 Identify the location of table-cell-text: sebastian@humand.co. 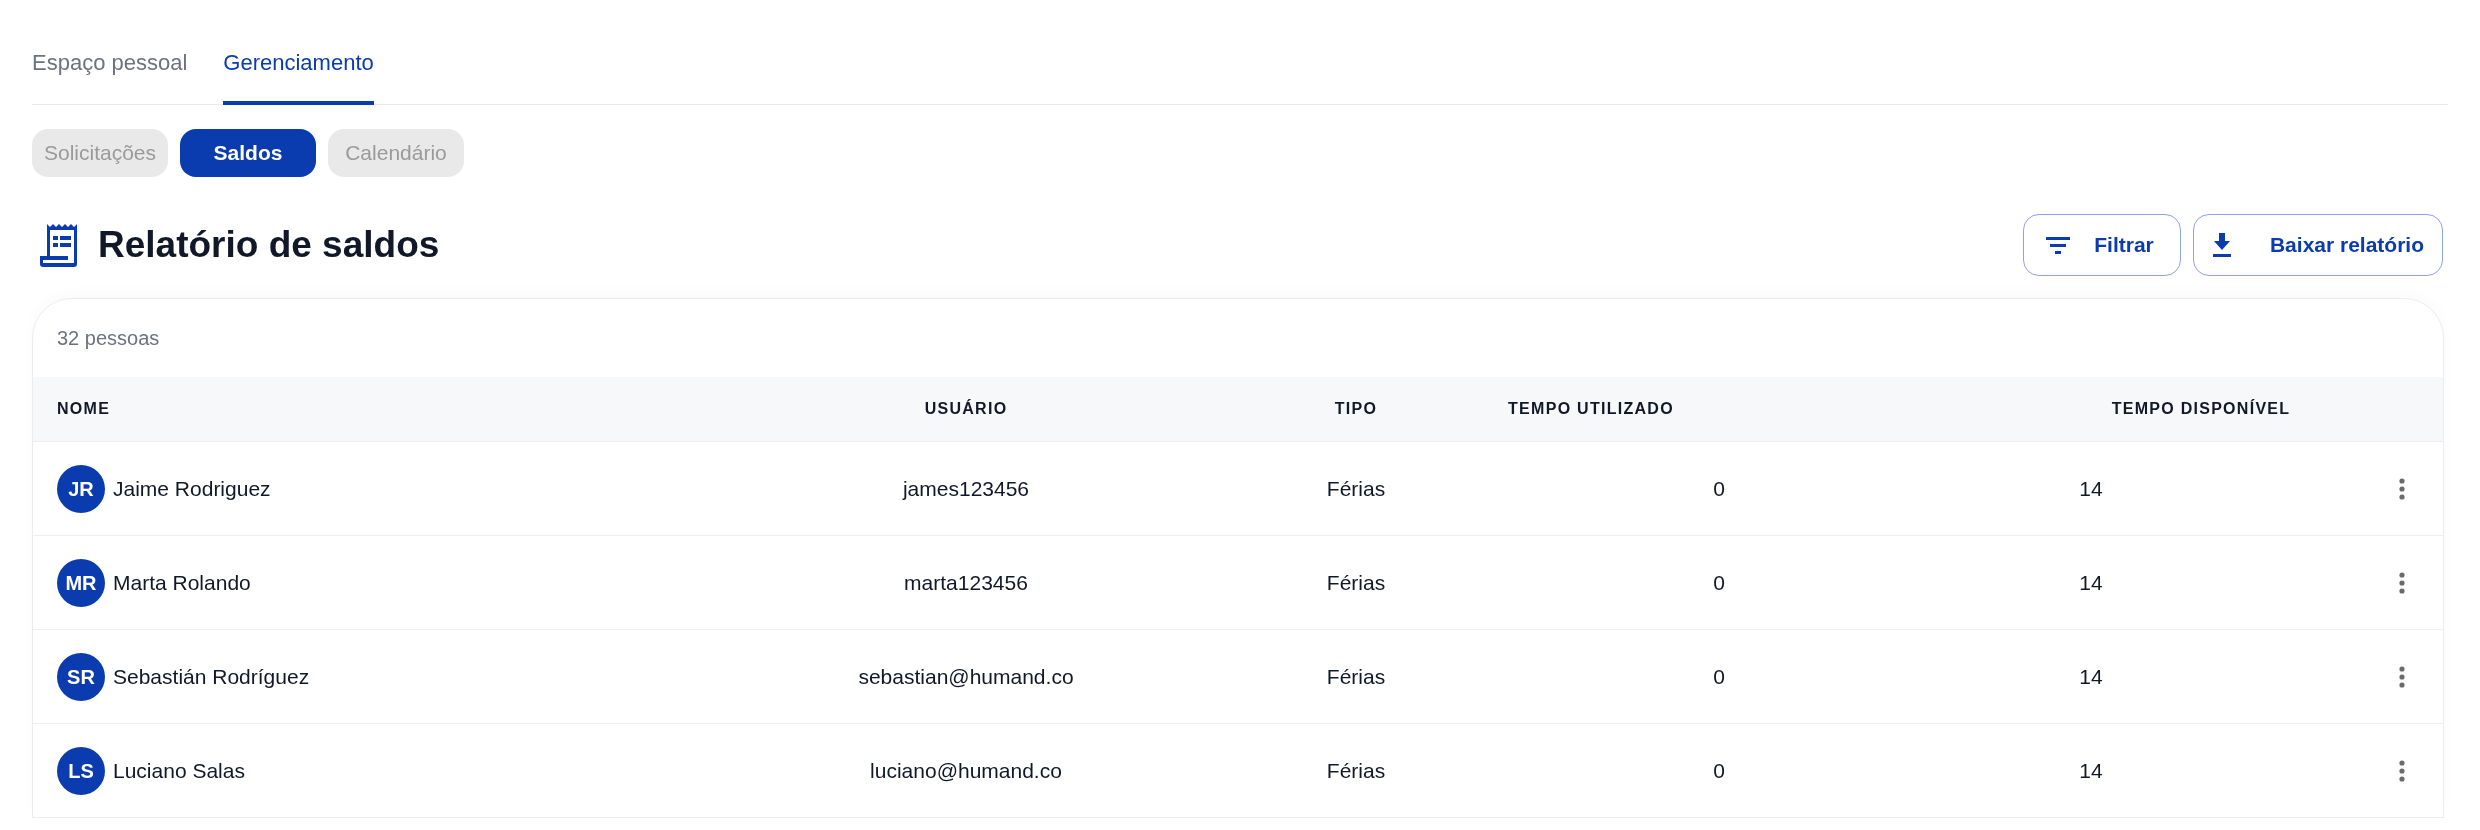
(966, 676).